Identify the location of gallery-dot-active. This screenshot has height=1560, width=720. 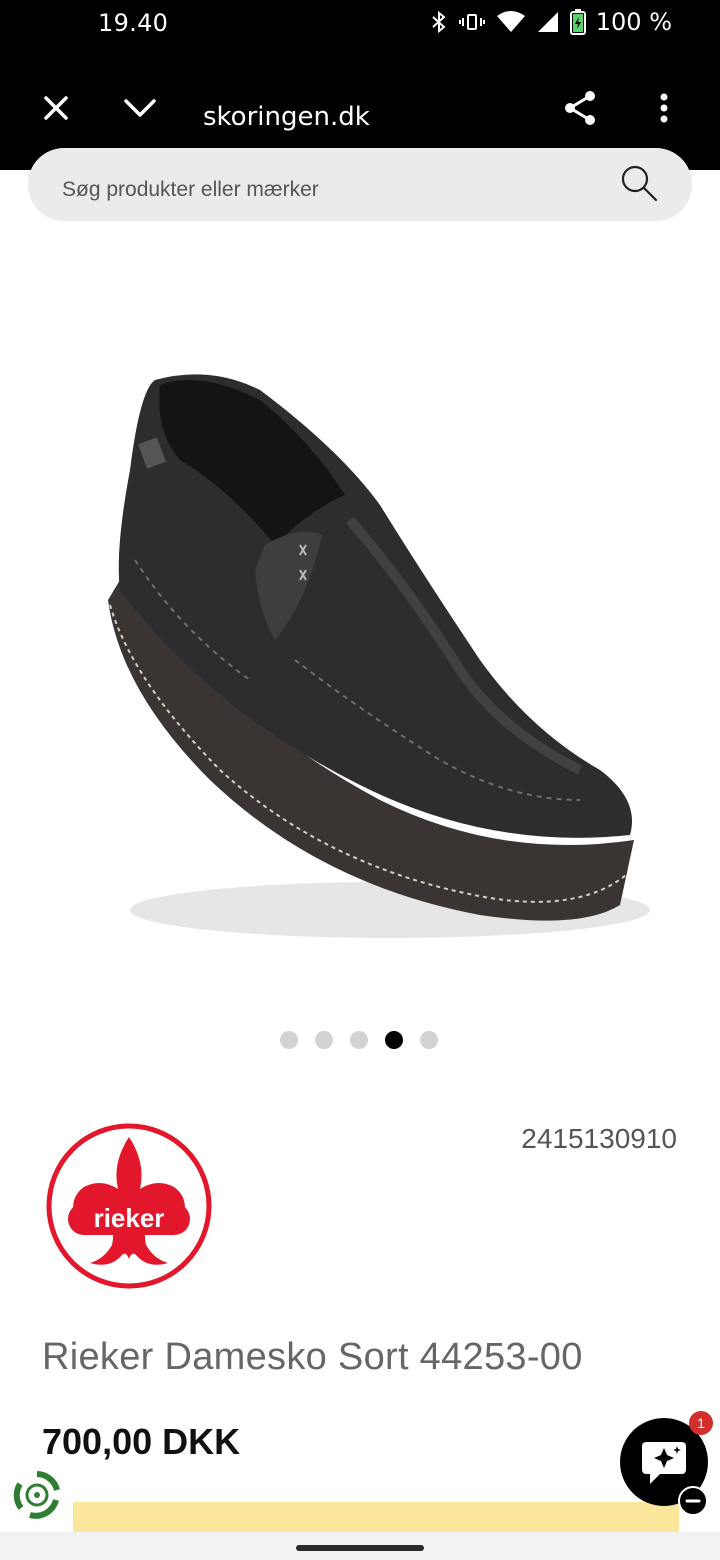
(394, 1040).